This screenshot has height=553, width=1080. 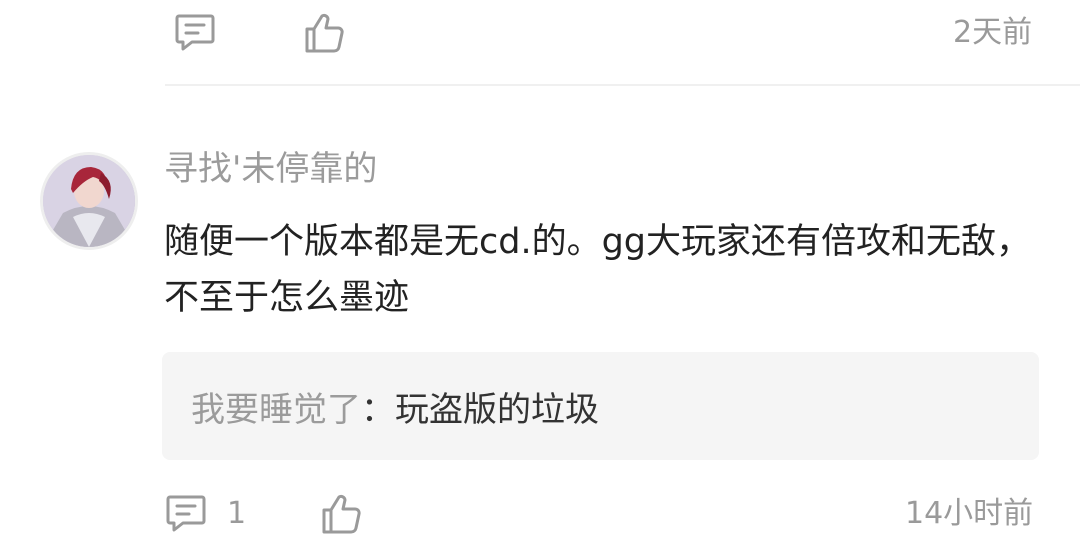 I want to click on comment-username: 寻找'未停靠的, so click(x=270, y=169).